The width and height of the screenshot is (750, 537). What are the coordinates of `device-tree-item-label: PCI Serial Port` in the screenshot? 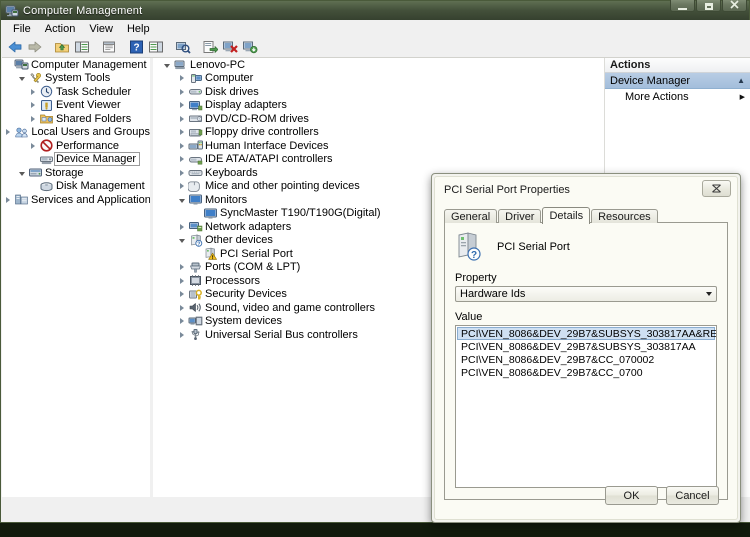 It's located at (256, 253).